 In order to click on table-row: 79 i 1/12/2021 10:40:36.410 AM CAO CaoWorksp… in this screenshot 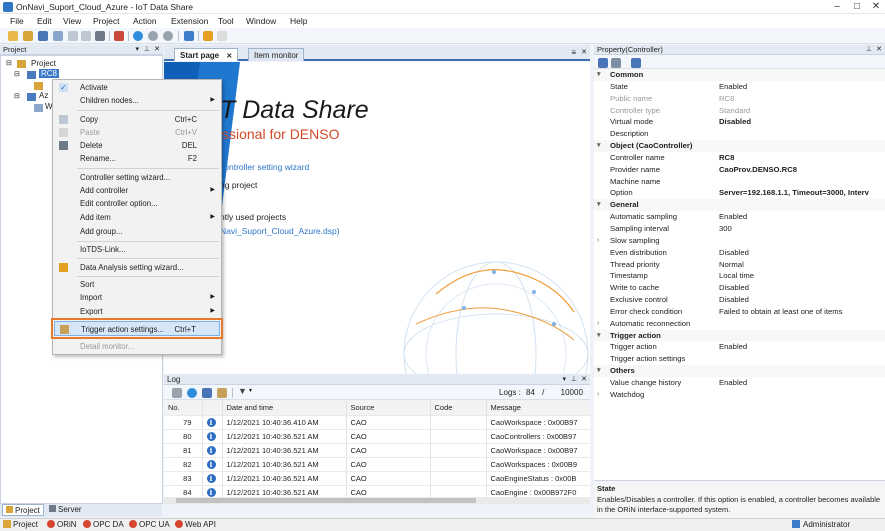, I will do `click(377, 422)`.